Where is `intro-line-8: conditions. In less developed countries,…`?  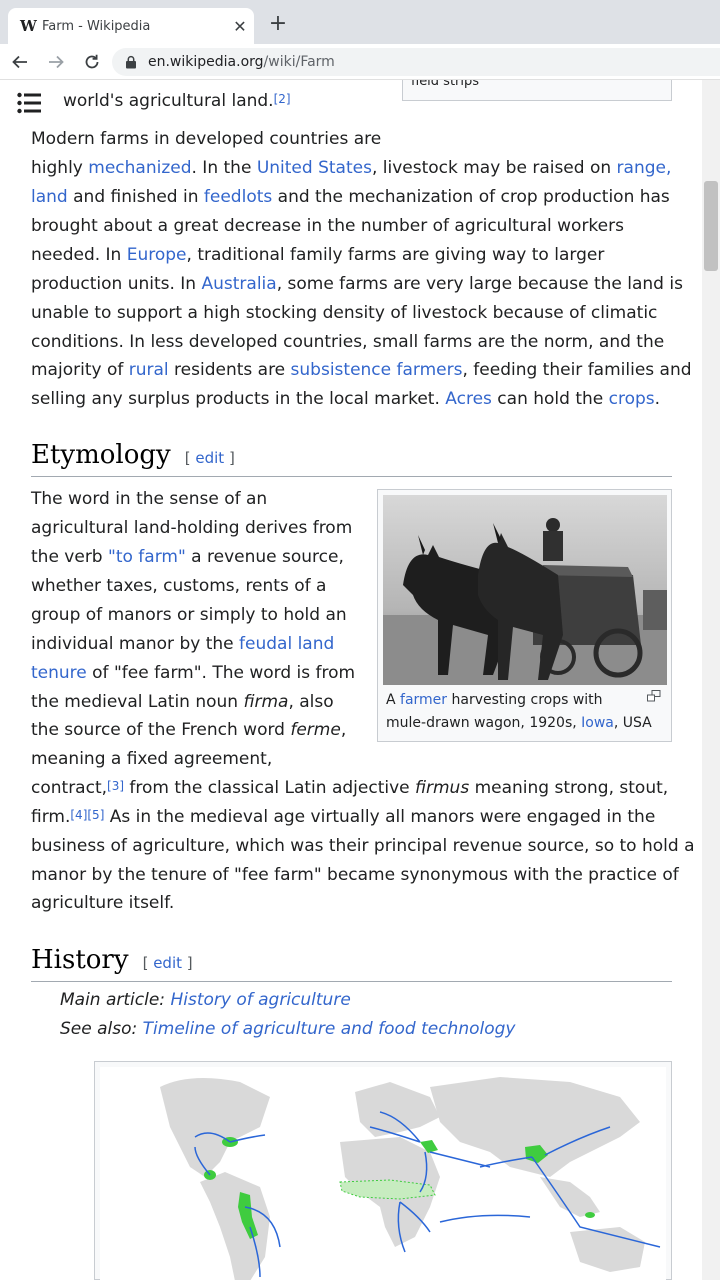
intro-line-8: conditions. In less developed countries,… is located at coordinates (347, 342).